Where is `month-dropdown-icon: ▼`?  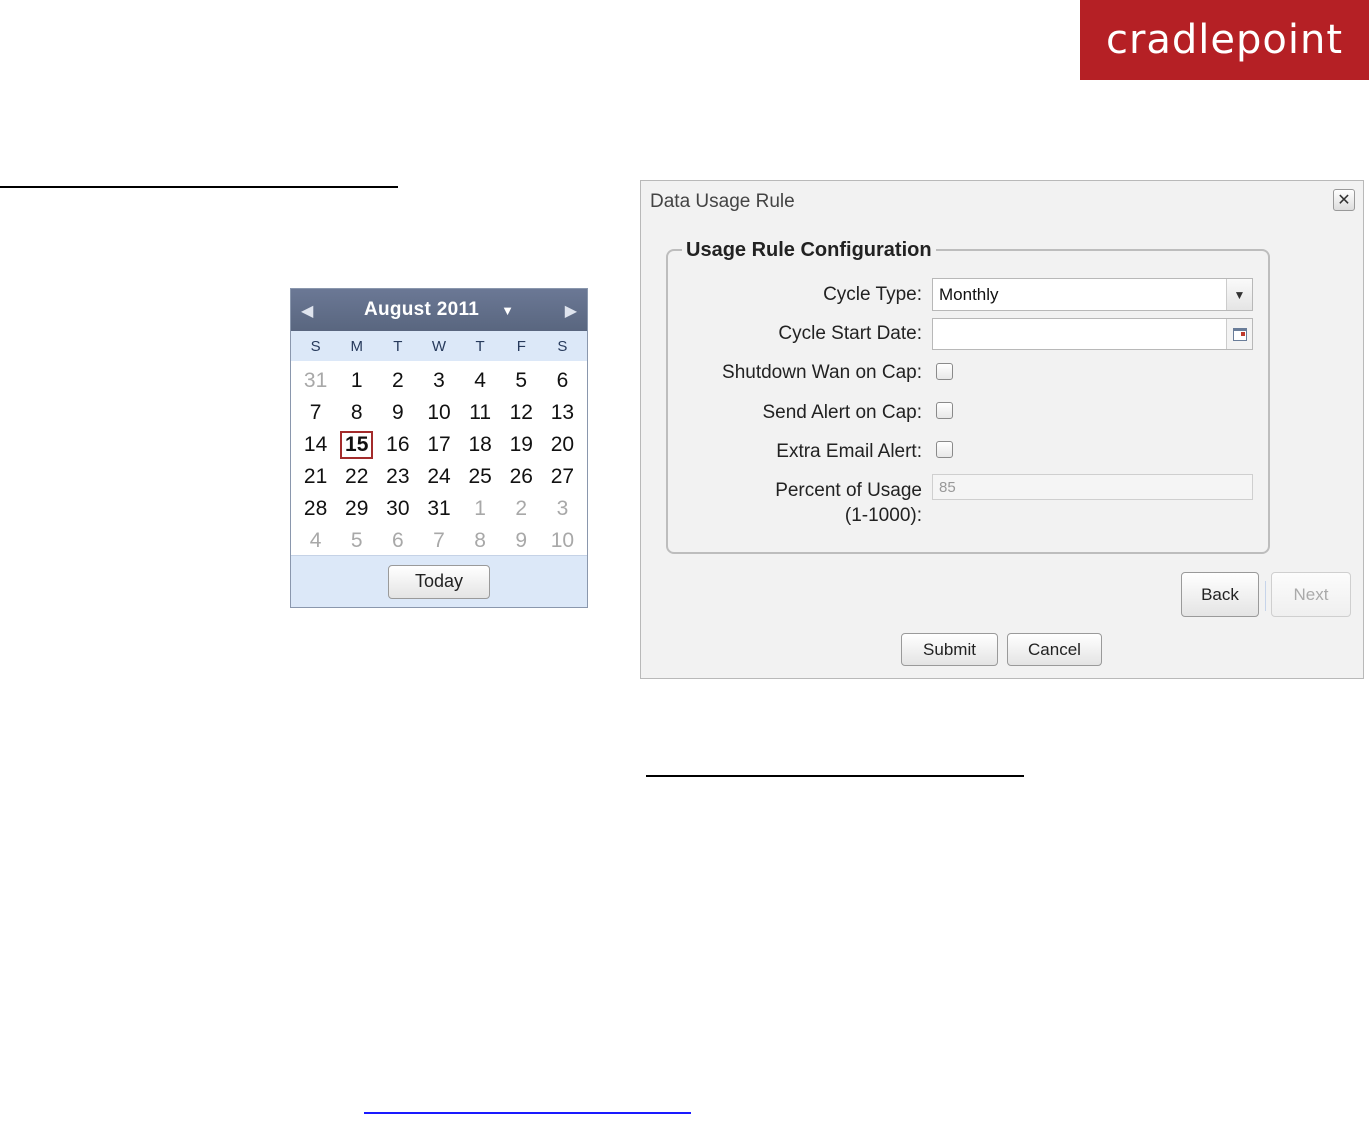 month-dropdown-icon: ▼ is located at coordinates (507, 310).